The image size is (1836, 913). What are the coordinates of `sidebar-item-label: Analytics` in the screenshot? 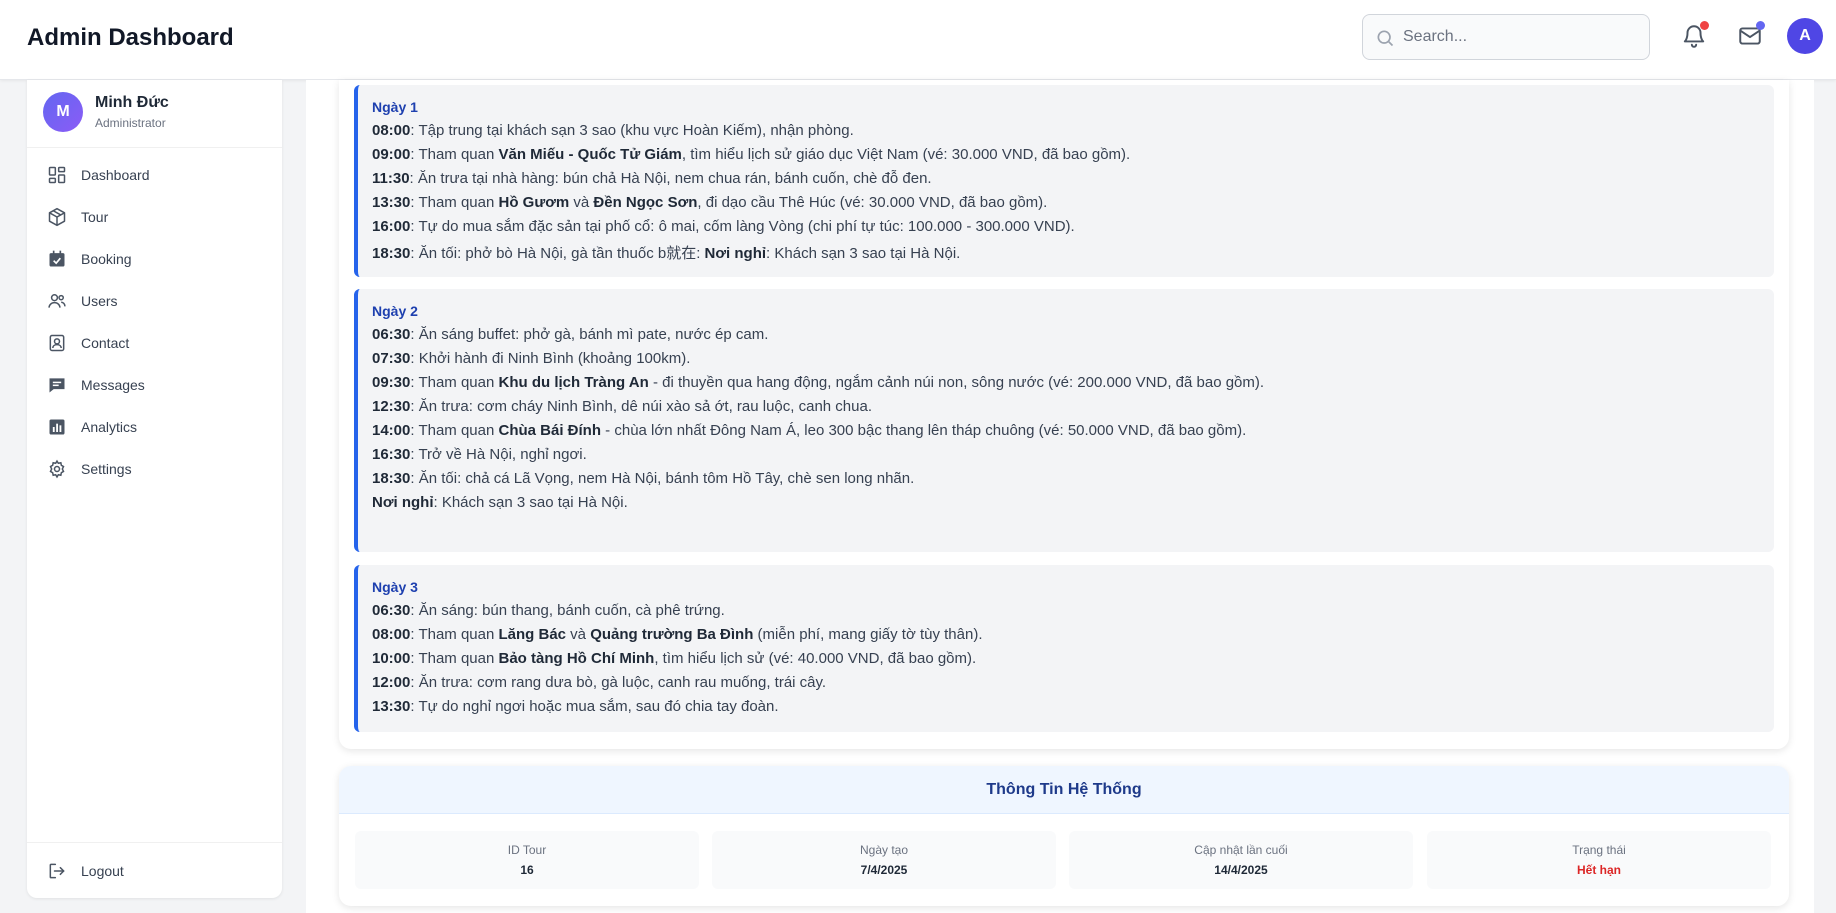 It's located at (109, 427).